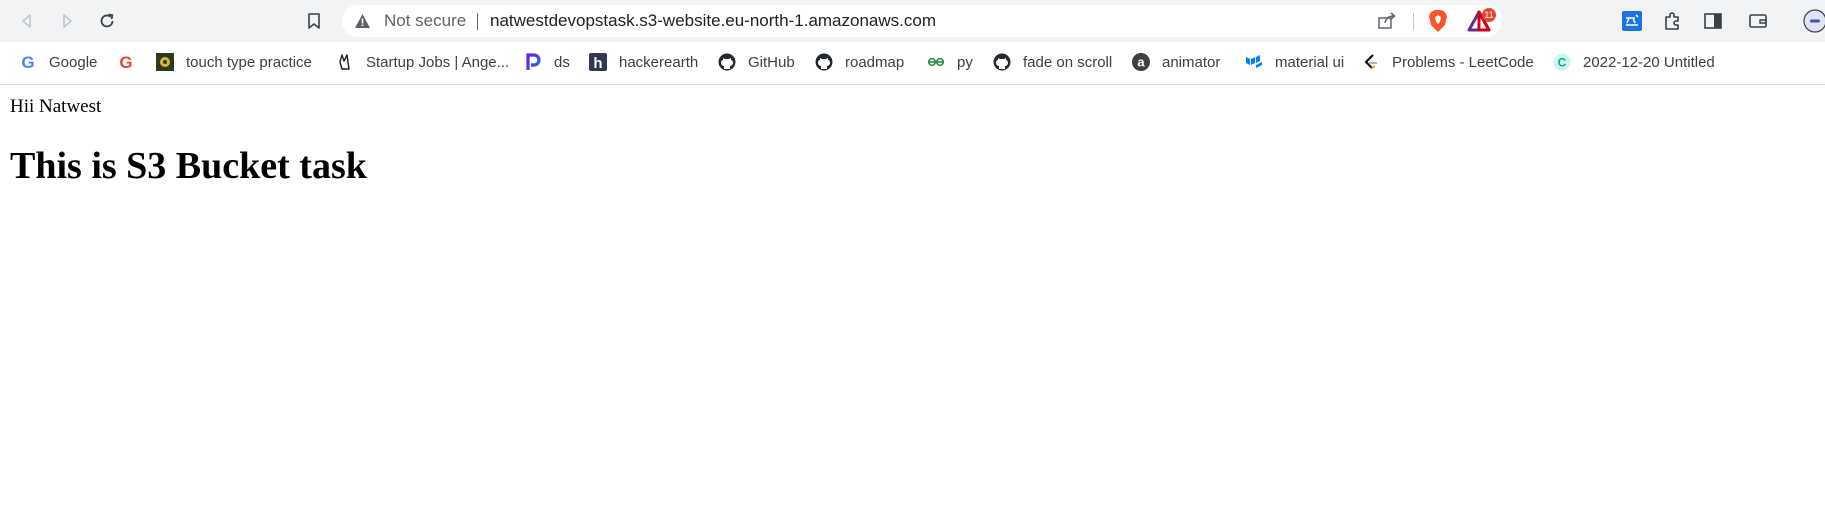  What do you see at coordinates (1463, 62) in the screenshot?
I see `bookmark-label: Problems - LeetCode` at bounding box center [1463, 62].